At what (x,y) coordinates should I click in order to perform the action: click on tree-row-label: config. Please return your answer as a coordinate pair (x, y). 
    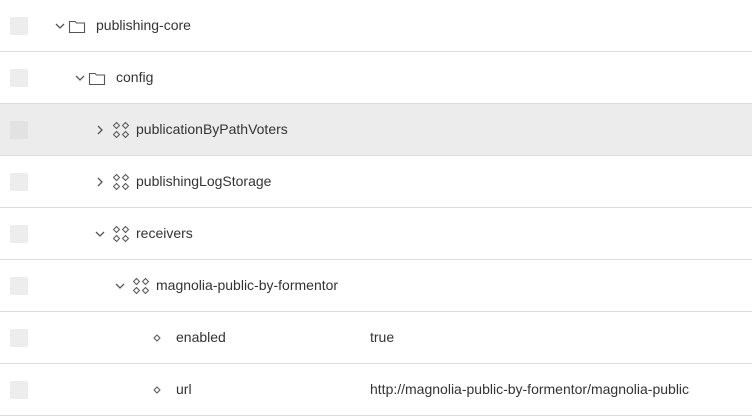
    Looking at the image, I should click on (135, 77).